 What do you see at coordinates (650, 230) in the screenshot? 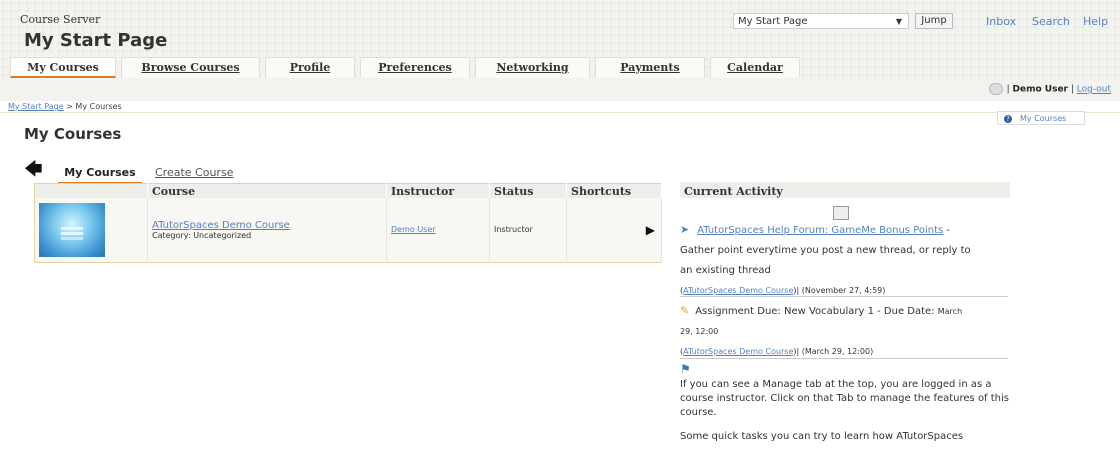
I see `enter-course-icon: ▶` at bounding box center [650, 230].